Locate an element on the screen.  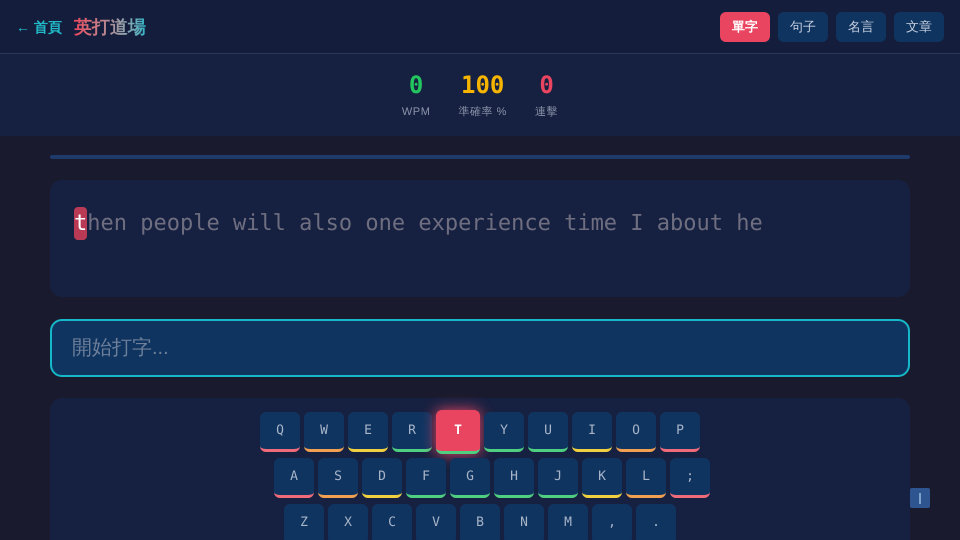
key: E is located at coordinates (368, 432).